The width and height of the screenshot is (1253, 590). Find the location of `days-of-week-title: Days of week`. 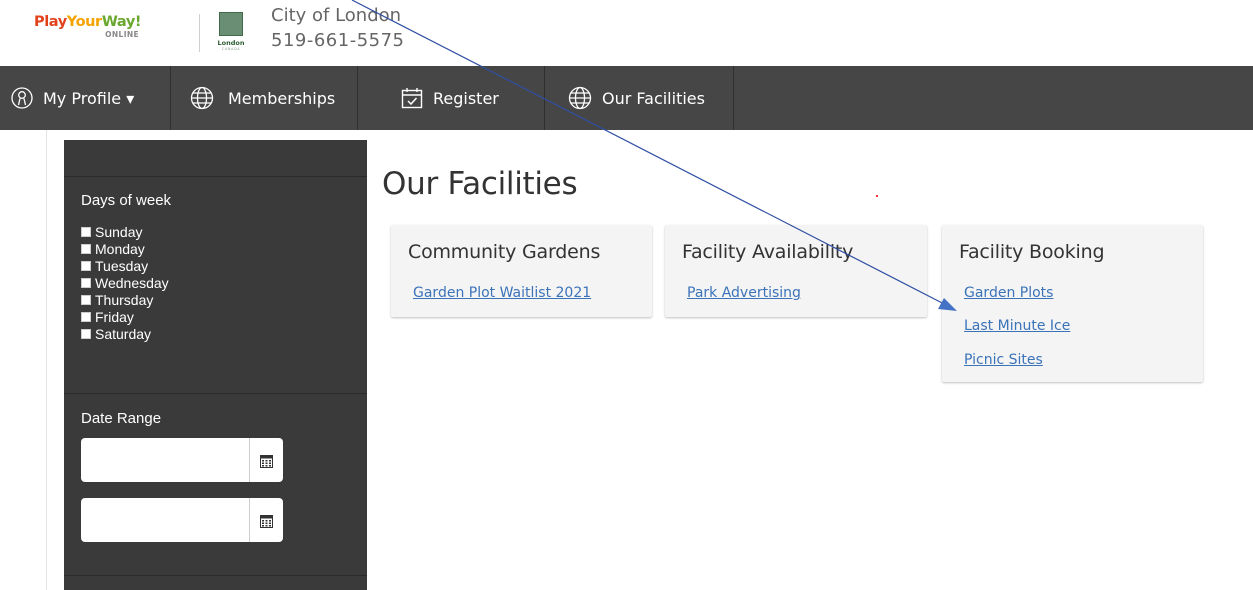

days-of-week-title: Days of week is located at coordinates (126, 200).